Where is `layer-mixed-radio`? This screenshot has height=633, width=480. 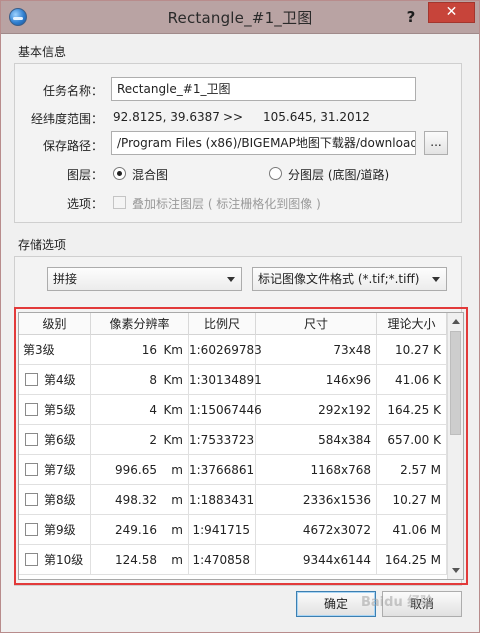
layer-mixed-radio is located at coordinates (119, 173).